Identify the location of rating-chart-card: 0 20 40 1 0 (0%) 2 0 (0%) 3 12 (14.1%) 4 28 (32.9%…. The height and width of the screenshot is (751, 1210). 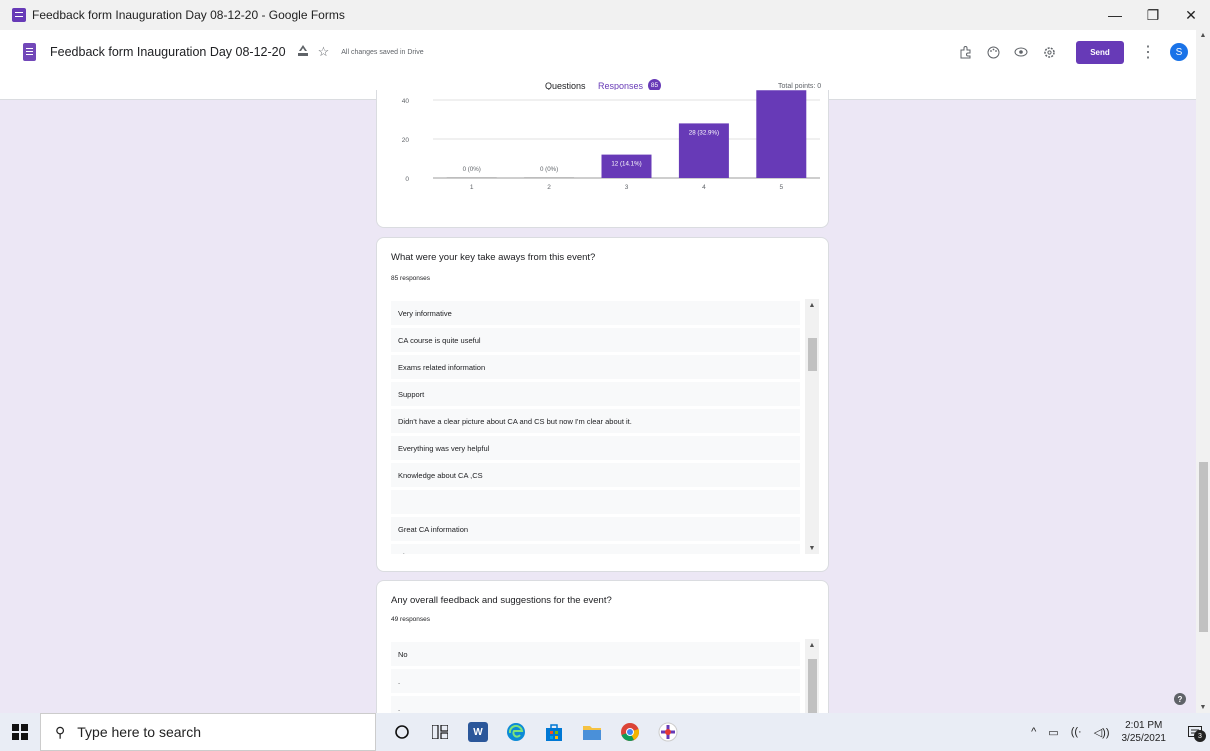
(602, 159).